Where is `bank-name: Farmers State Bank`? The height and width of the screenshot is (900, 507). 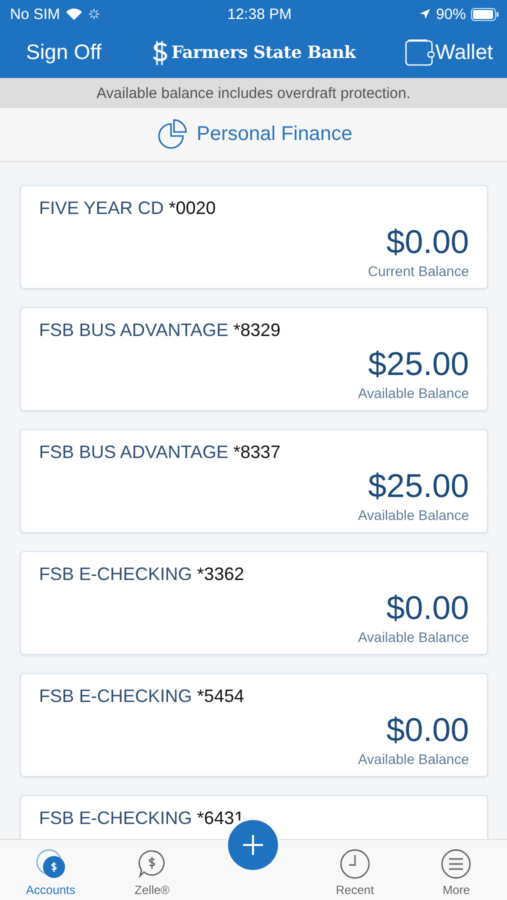 bank-name: Farmers State Bank is located at coordinates (263, 53).